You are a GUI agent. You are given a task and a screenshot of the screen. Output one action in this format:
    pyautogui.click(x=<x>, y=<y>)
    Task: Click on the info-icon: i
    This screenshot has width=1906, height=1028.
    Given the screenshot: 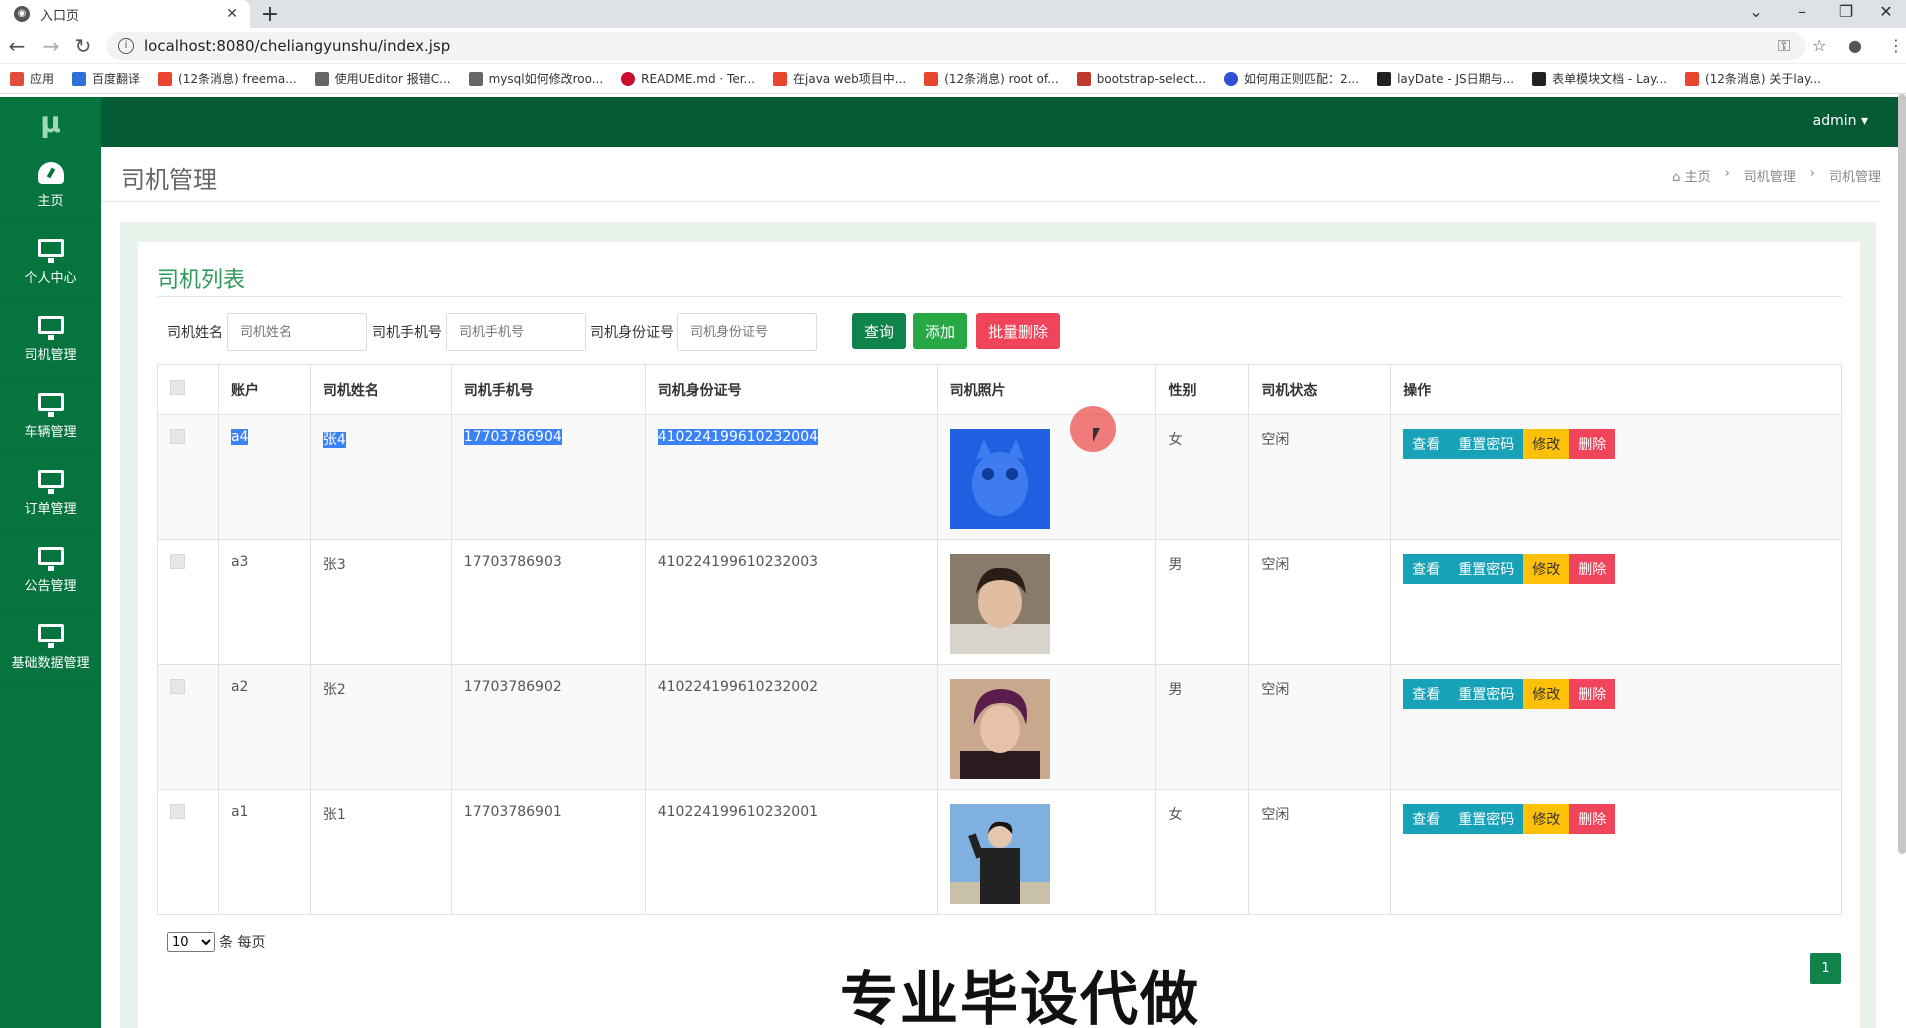 What is the action you would take?
    pyautogui.click(x=126, y=46)
    